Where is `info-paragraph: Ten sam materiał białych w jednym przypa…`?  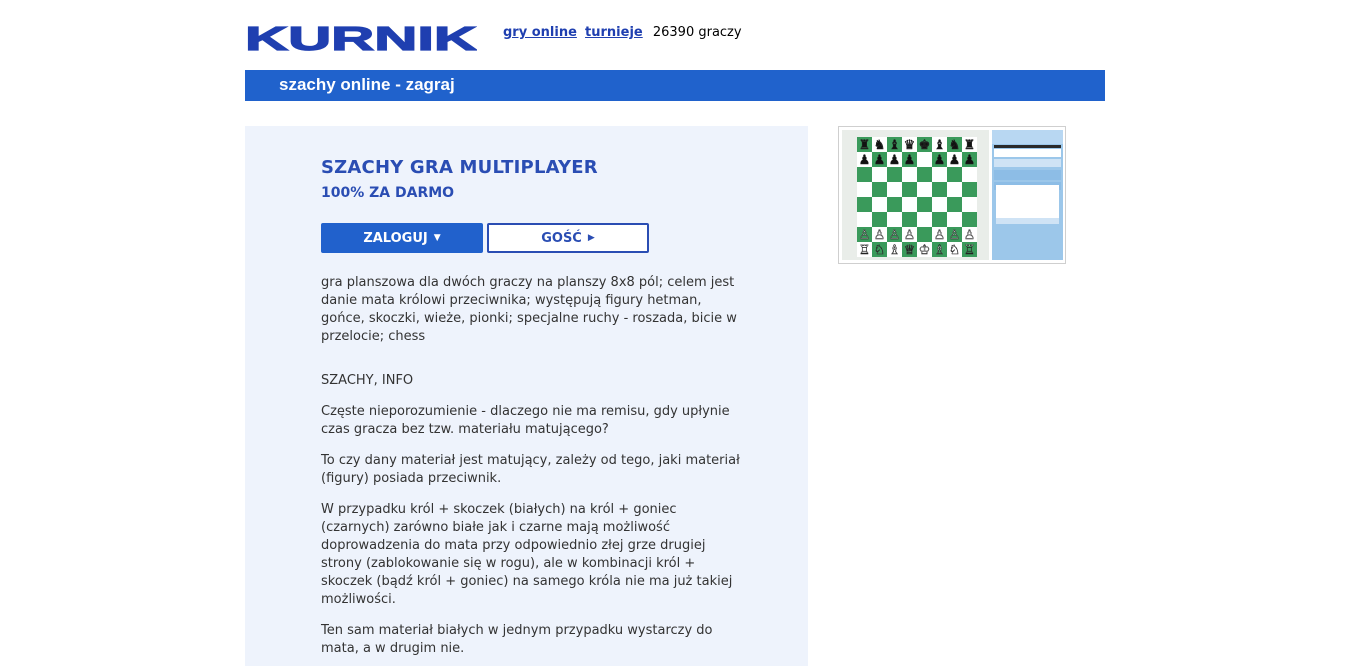 info-paragraph: Ten sam materiał białych w jednym przypa… is located at coordinates (517, 639).